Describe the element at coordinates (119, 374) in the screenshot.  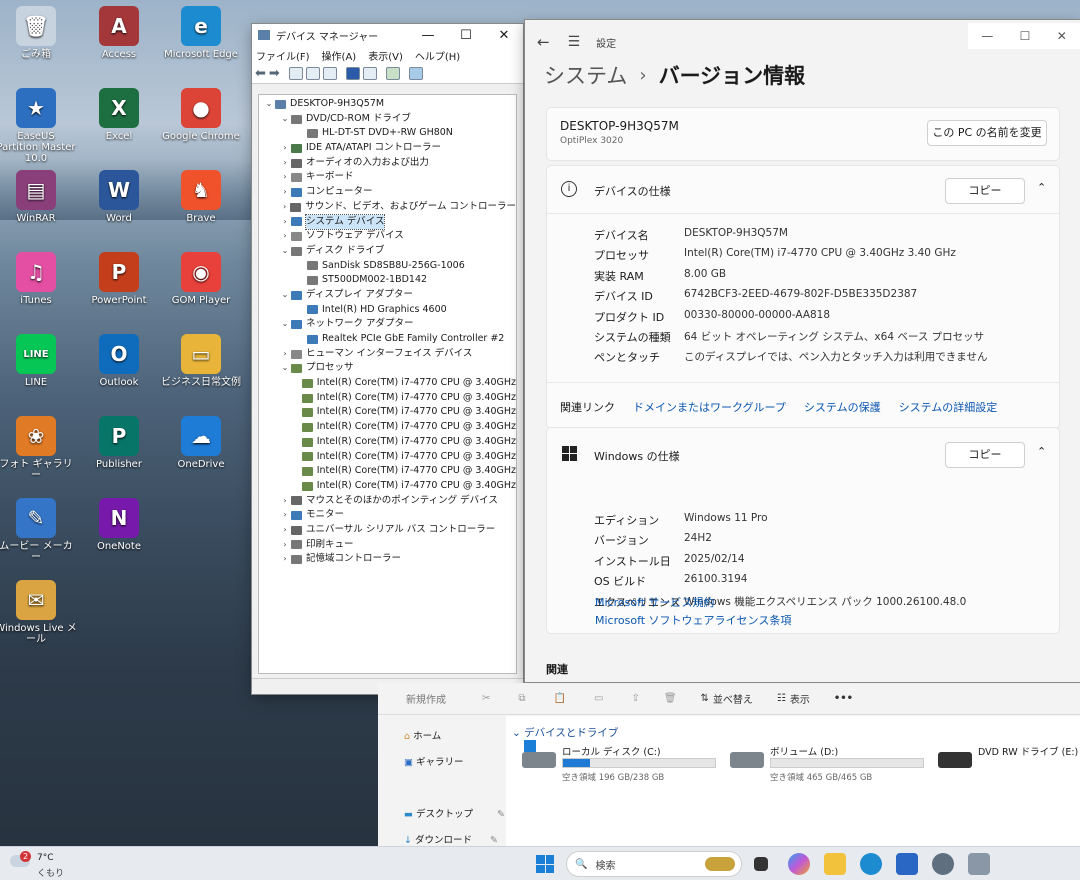
I see `desktop-icon-outlook: O Outlook` at that location.